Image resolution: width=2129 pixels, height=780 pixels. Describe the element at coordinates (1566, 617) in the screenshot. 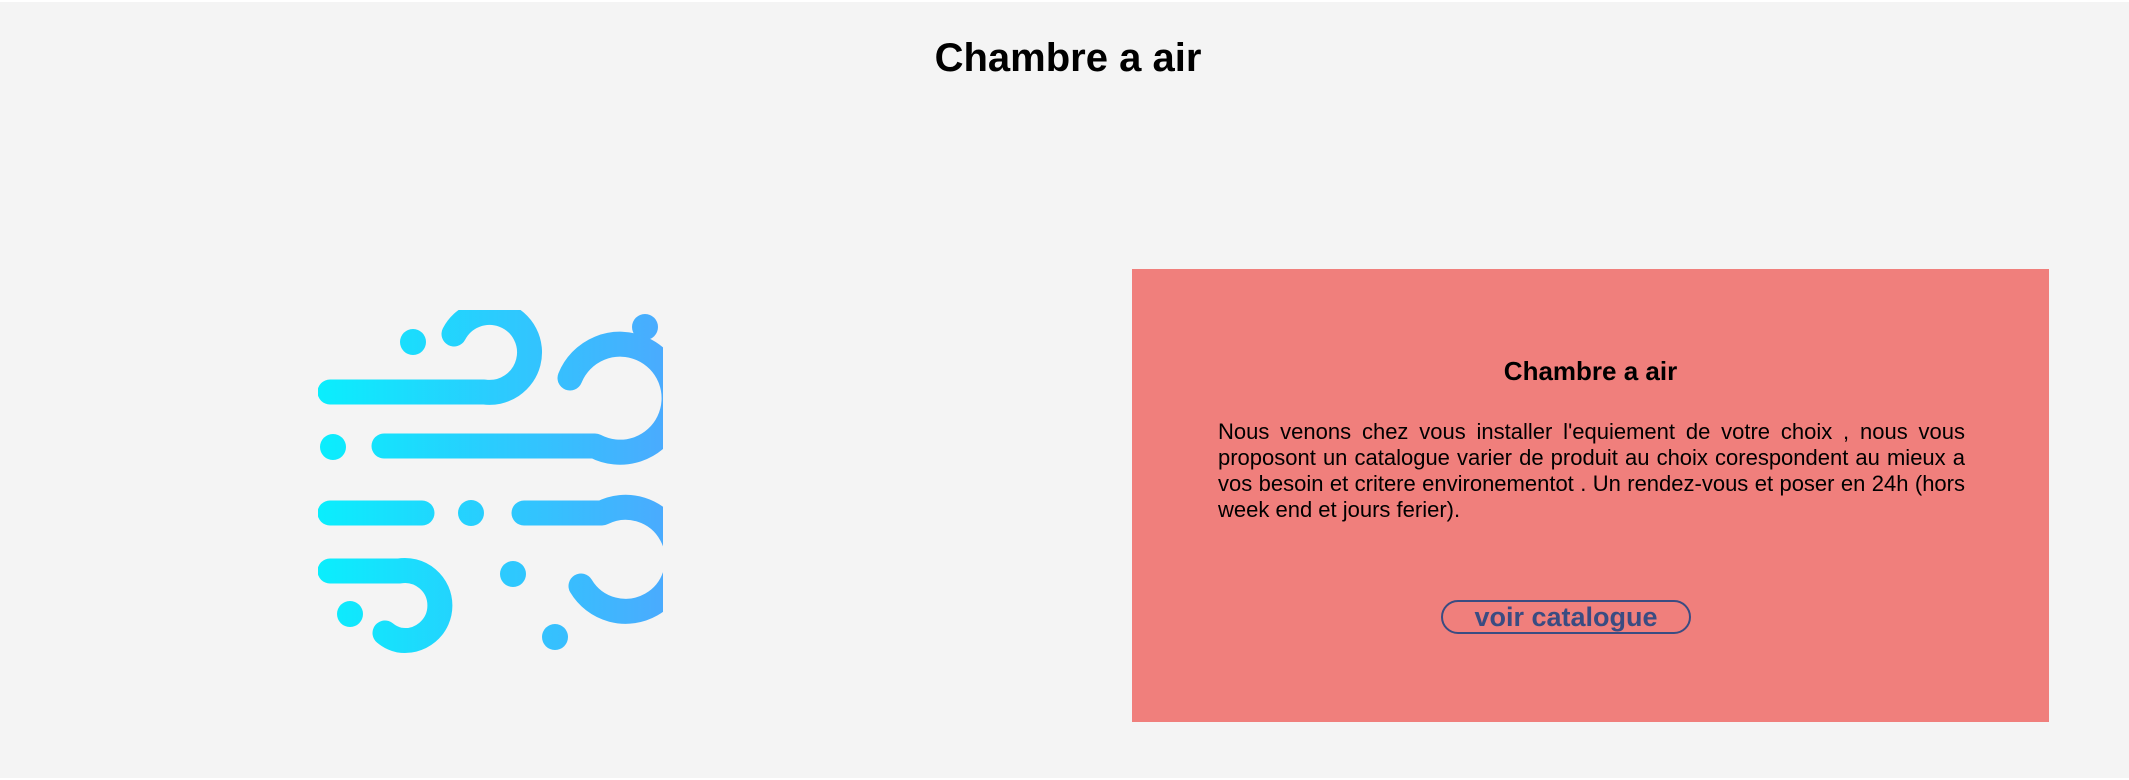

I see `view-catalog-button: voir catalogue` at that location.